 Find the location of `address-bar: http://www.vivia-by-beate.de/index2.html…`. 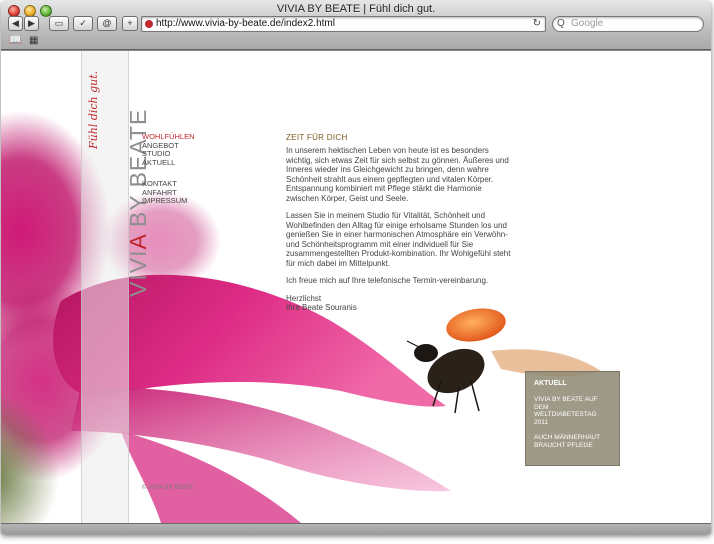

address-bar: http://www.vivia-by-beate.de/index2.html… is located at coordinates (343, 24).